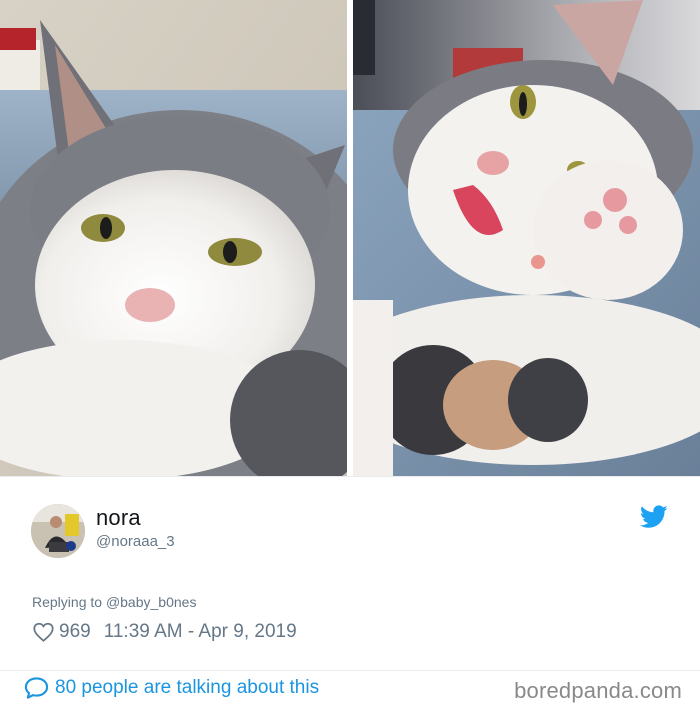 The image size is (700, 719). What do you see at coordinates (598, 690) in the screenshot?
I see `brand-watermark: boredpanda.com` at bounding box center [598, 690].